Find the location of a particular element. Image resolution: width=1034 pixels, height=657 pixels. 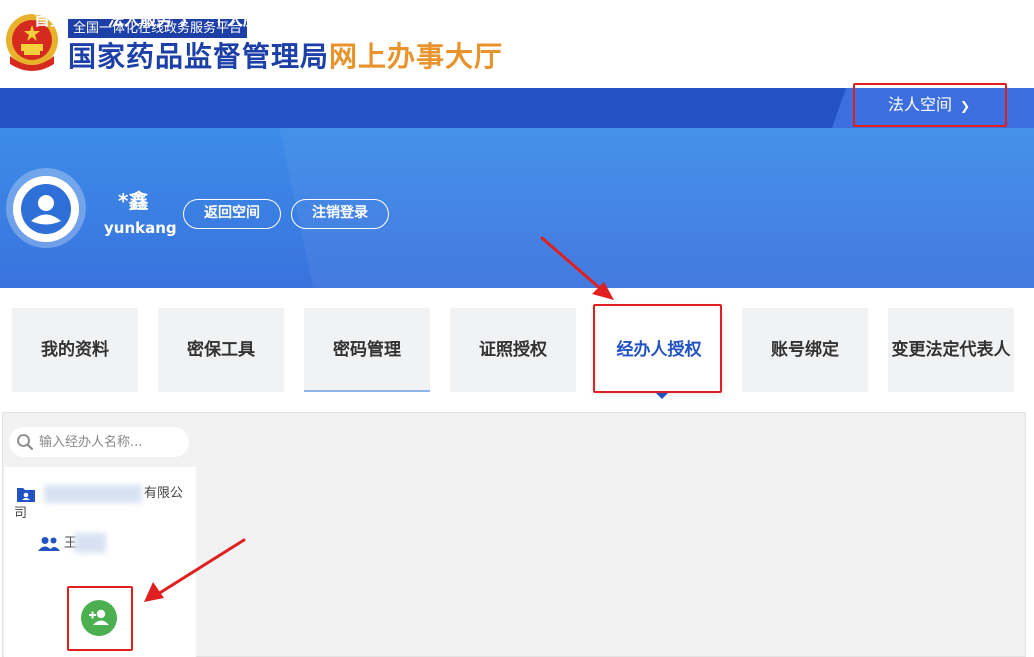

agent-search-input is located at coordinates (99, 442).